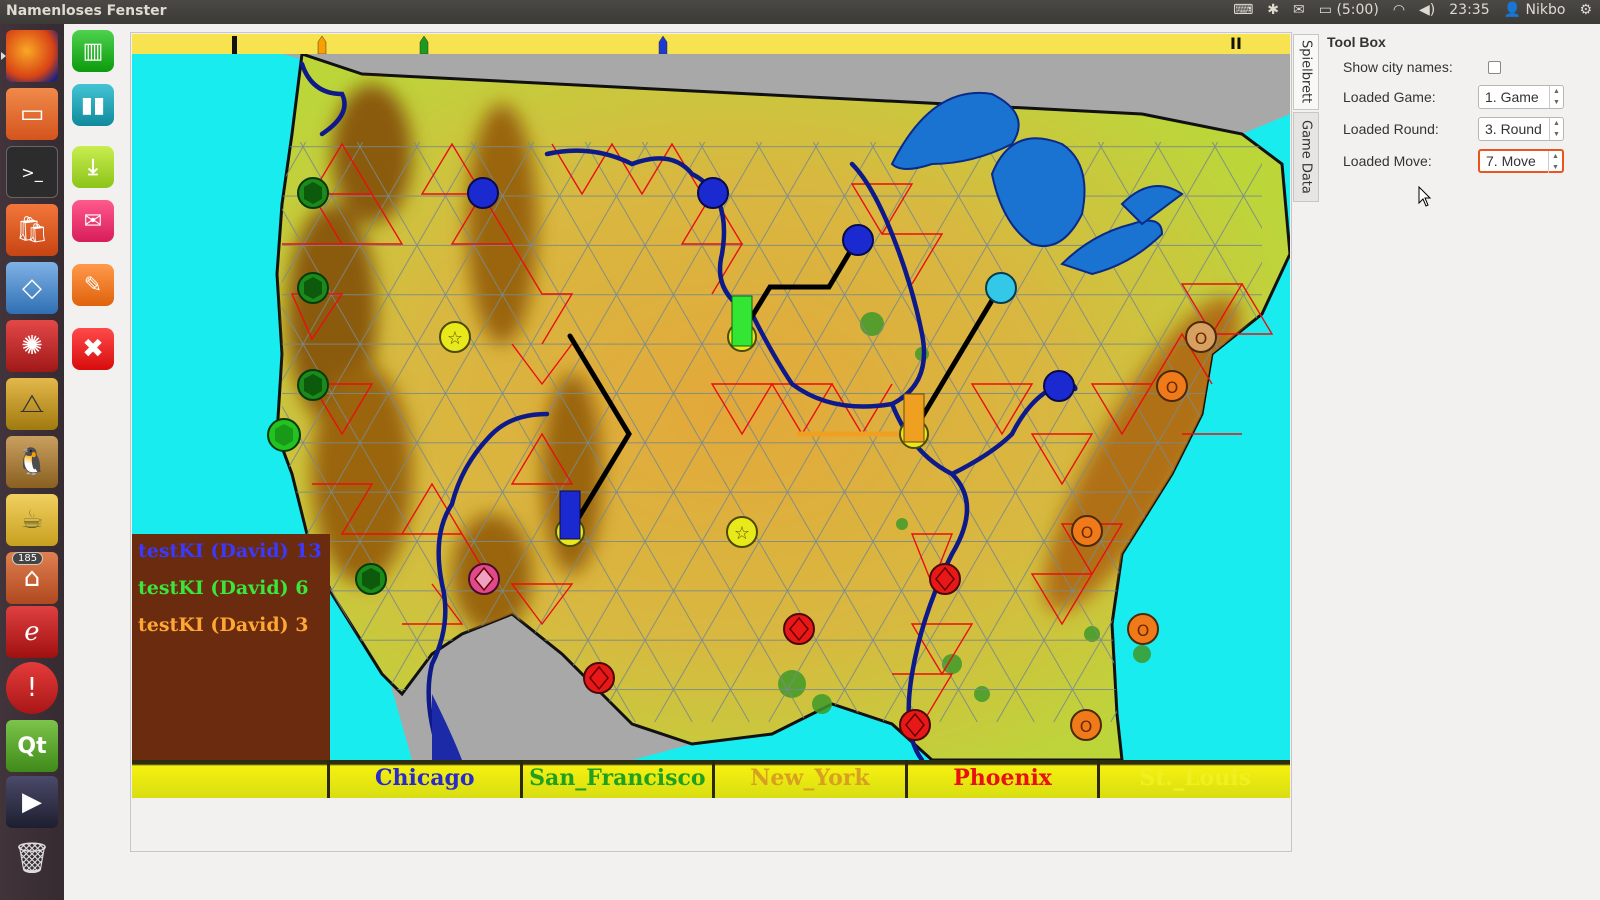  What do you see at coordinates (93, 221) in the screenshot?
I see `mail-icon: ✉` at bounding box center [93, 221].